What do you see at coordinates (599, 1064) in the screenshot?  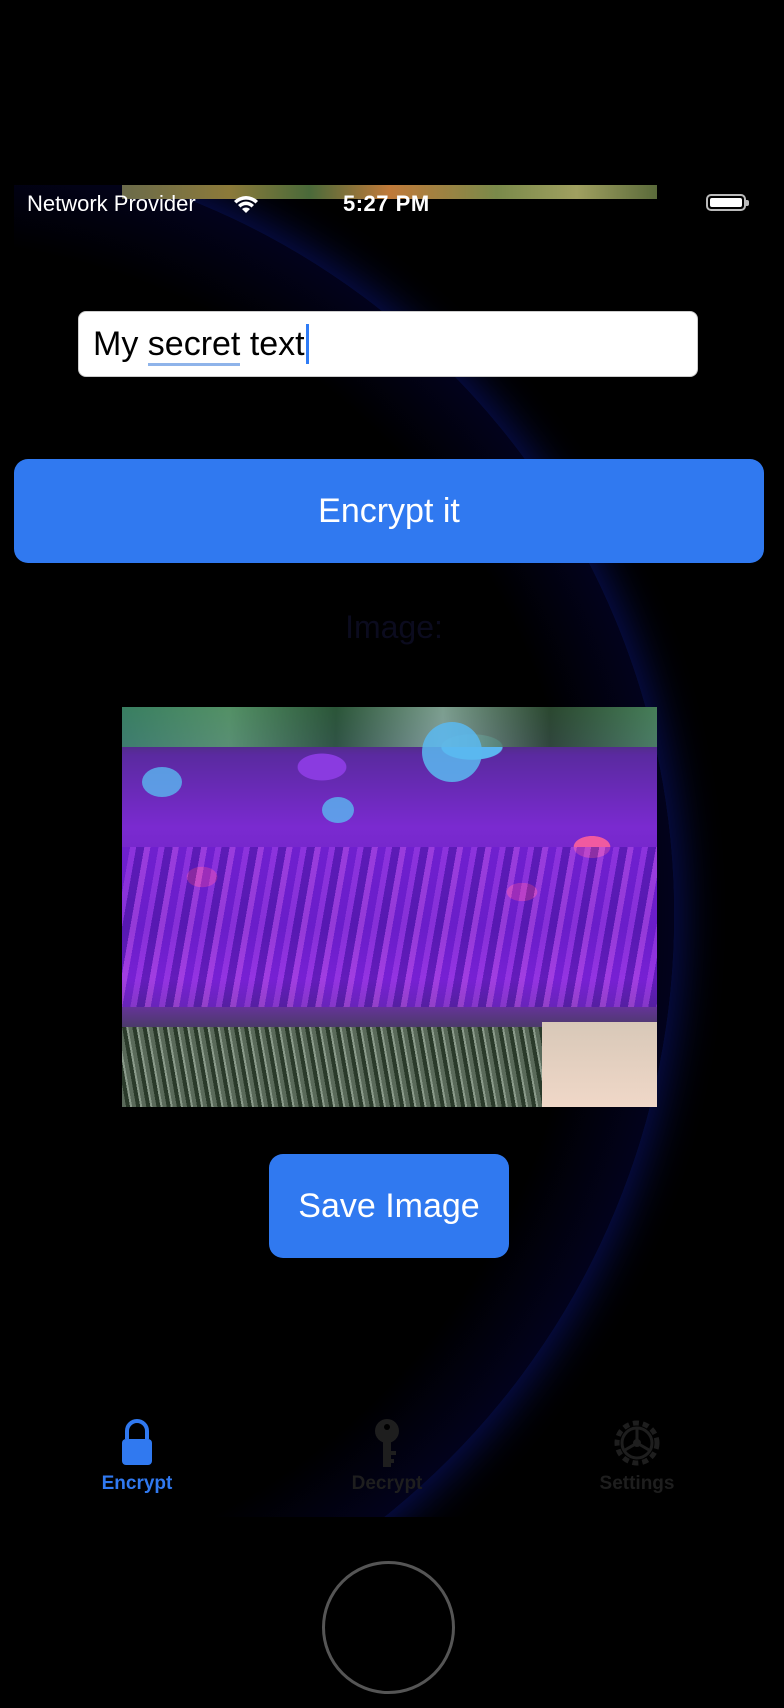 I see `photo-wood` at bounding box center [599, 1064].